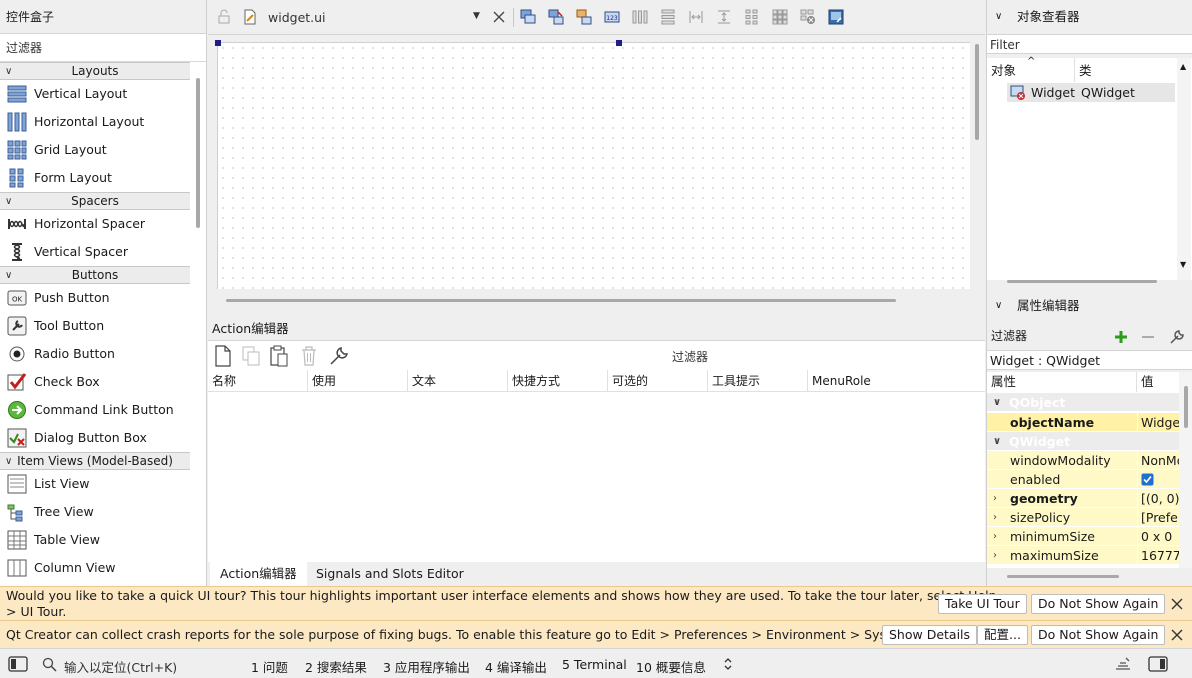 The image size is (1192, 678). Describe the element at coordinates (1121, 337) in the screenshot. I see `add-dynamic-property-icon` at that location.